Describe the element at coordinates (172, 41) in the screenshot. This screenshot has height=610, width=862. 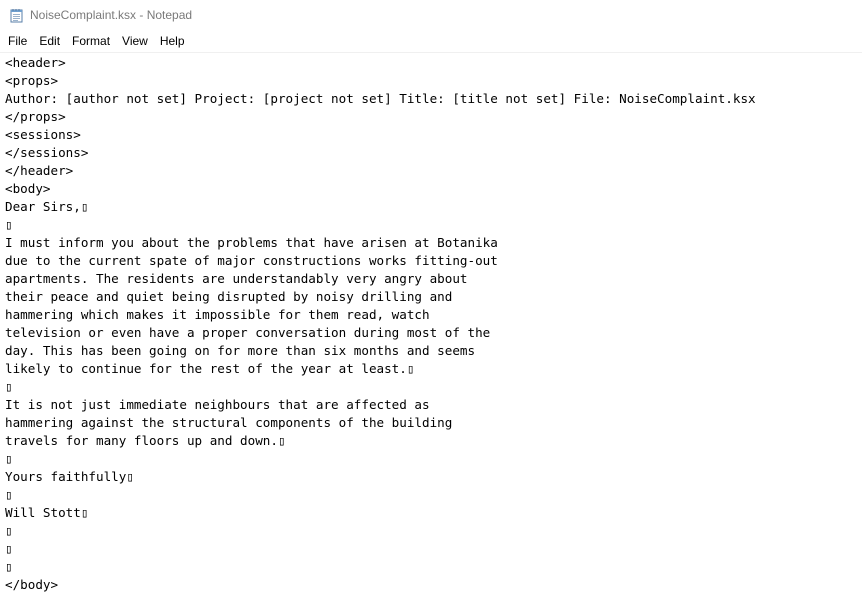
I see `menu-help: Help` at that location.